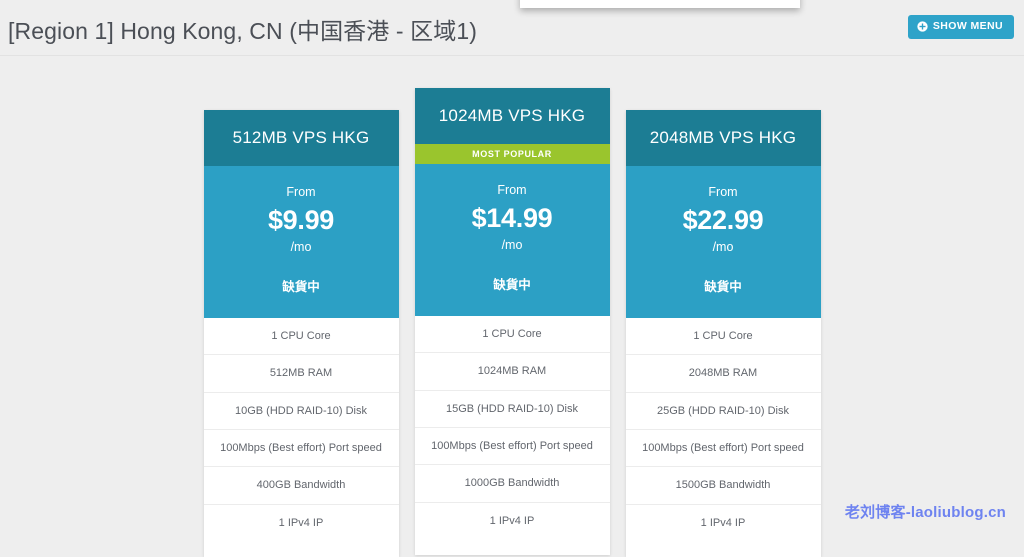  Describe the element at coordinates (723, 486) in the screenshot. I see `feature-item: 1500GB Bandwidth` at that location.